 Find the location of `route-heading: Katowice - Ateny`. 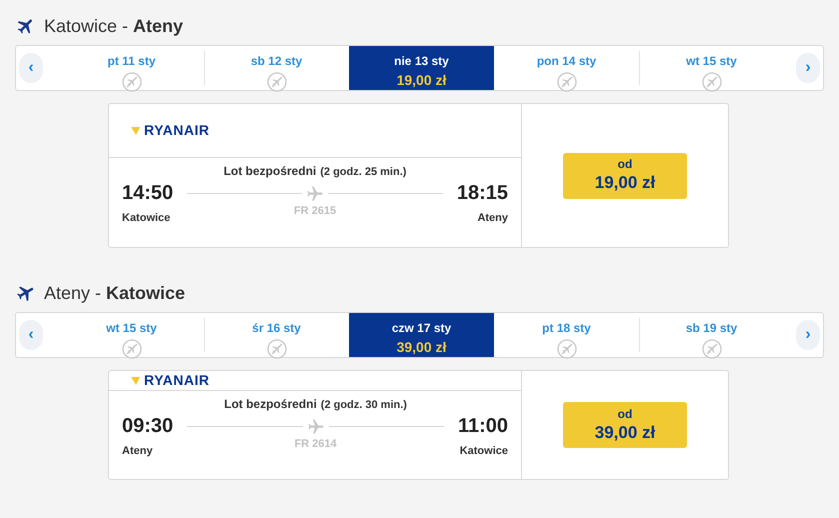

route-heading: Katowice - Ateny is located at coordinates (114, 26).